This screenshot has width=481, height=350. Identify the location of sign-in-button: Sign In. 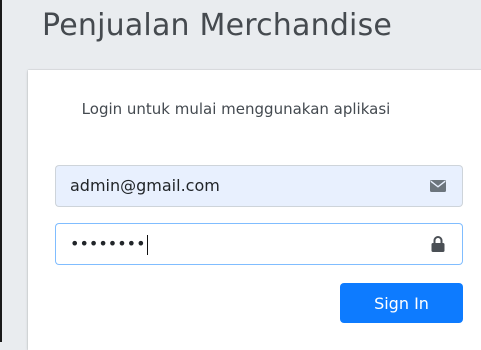
(401, 303).